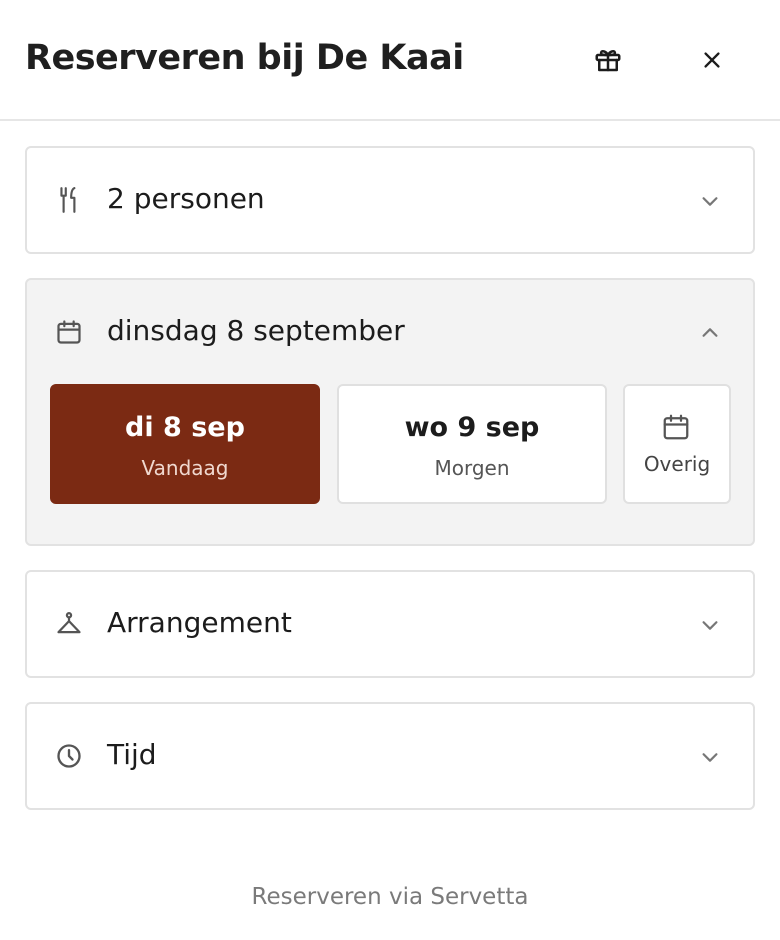  I want to click on date-toggle: dinsdag 8 september, so click(390, 332).